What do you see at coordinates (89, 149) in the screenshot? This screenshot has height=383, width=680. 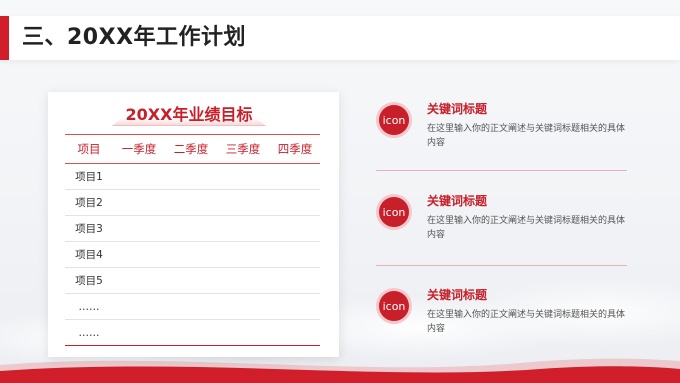 I see `table-header-cell: 项目` at bounding box center [89, 149].